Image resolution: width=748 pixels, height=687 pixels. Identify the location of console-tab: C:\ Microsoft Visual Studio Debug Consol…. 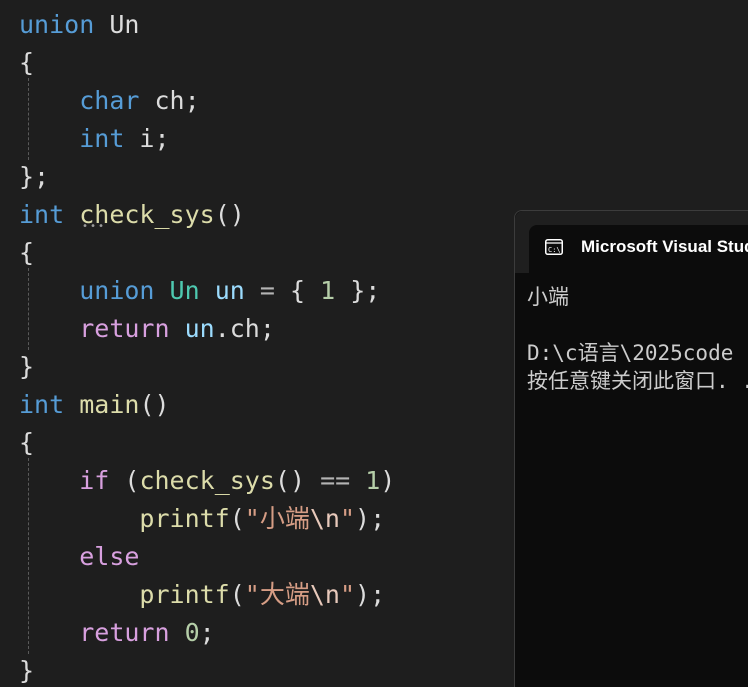
(638, 249).